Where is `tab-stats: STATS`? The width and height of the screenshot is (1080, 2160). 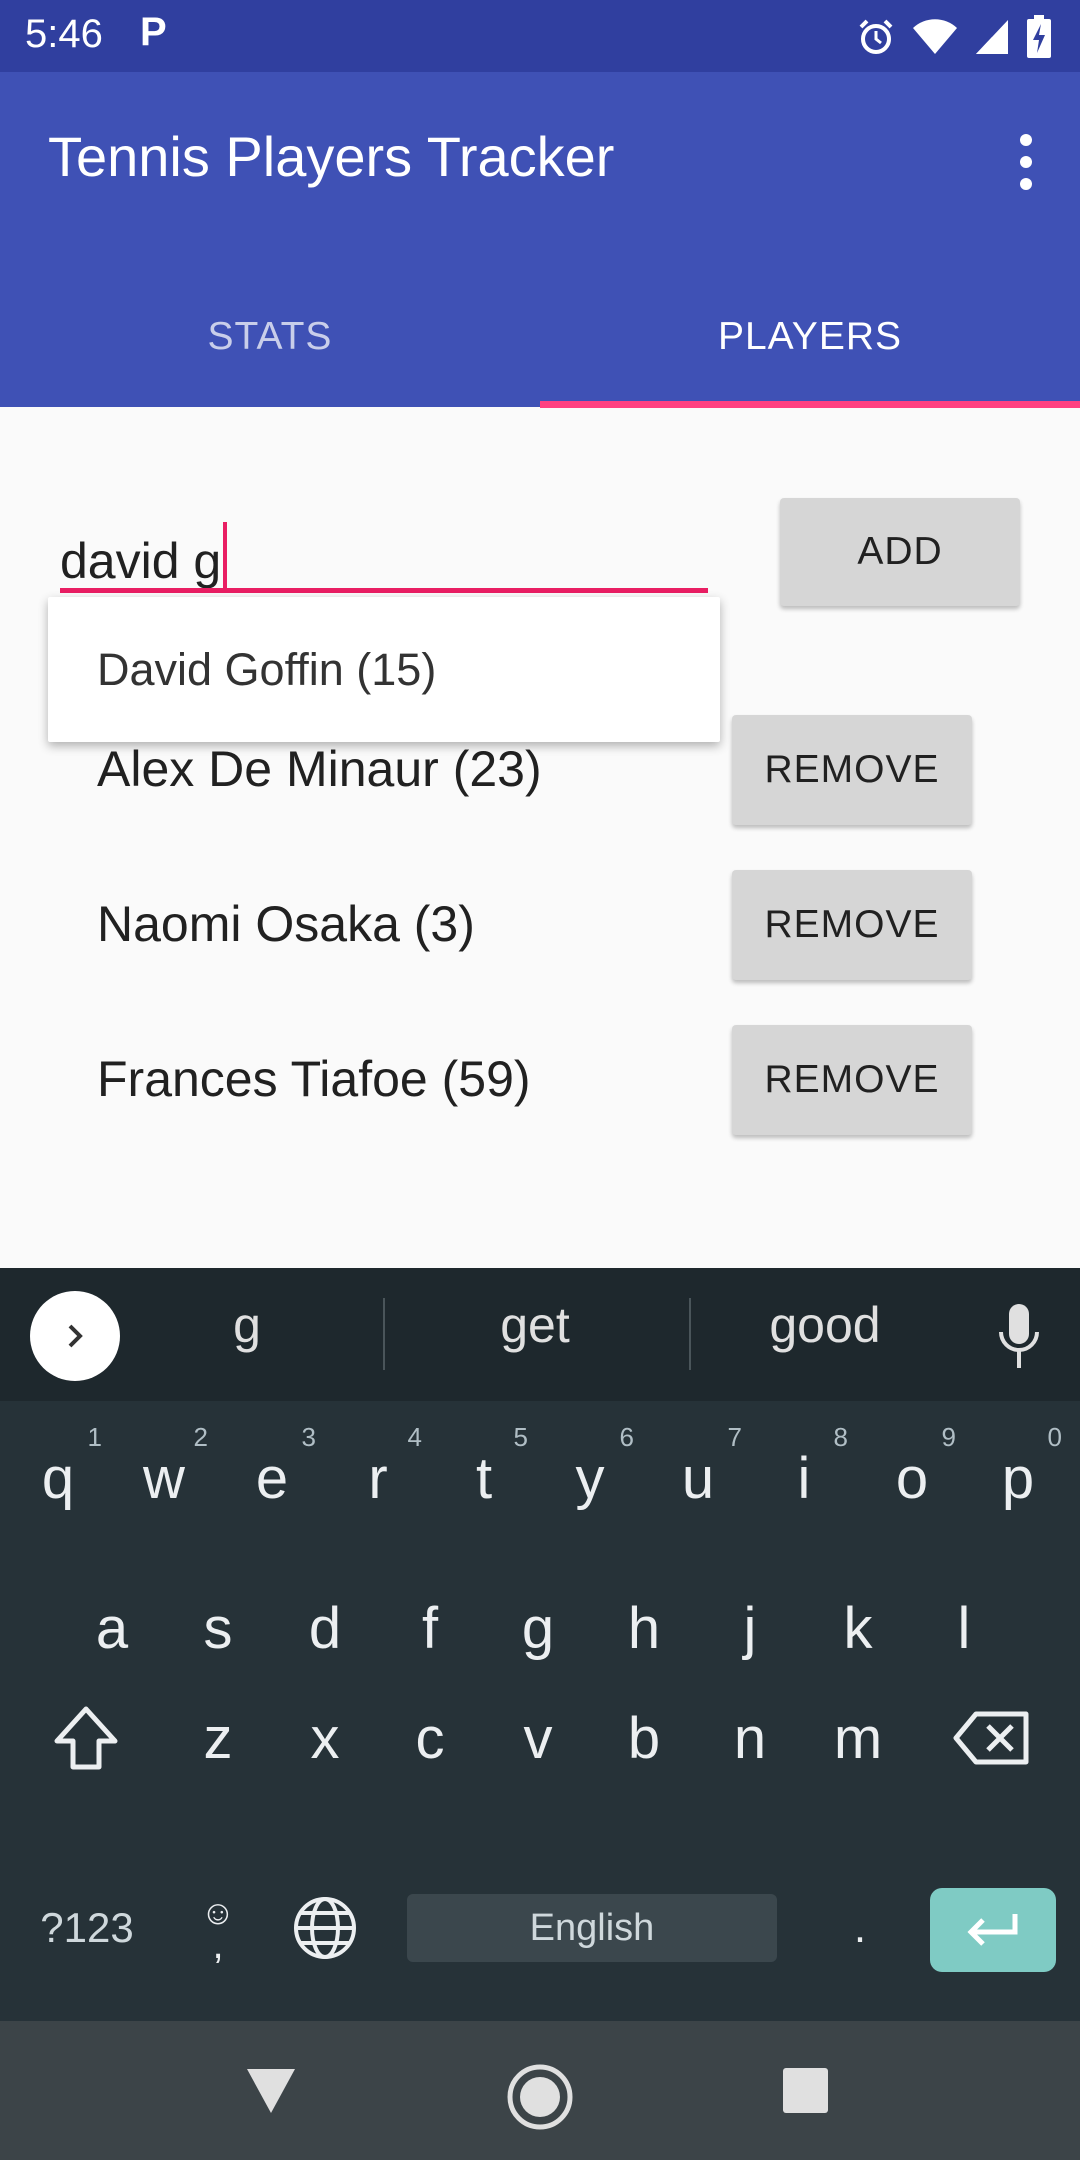 tab-stats: STATS is located at coordinates (270, 337).